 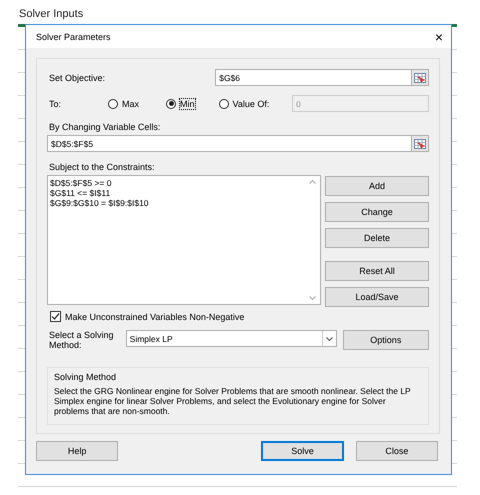 I want to click on dialog-button: Solve, so click(x=302, y=451).